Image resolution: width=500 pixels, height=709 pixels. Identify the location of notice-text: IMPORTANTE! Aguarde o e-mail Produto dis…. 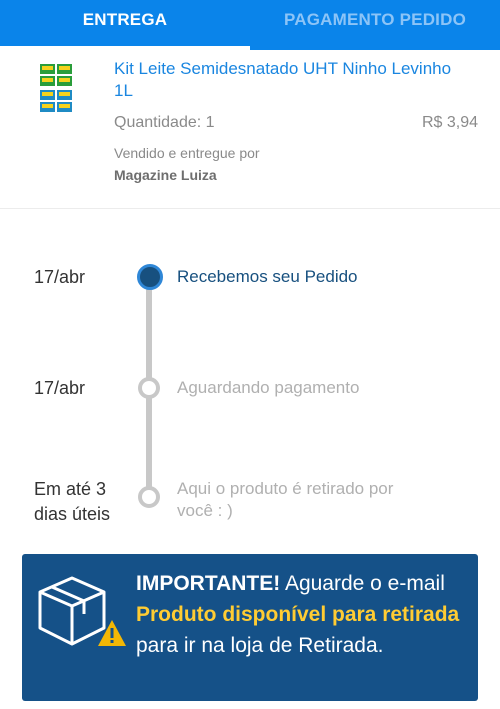
(301, 614).